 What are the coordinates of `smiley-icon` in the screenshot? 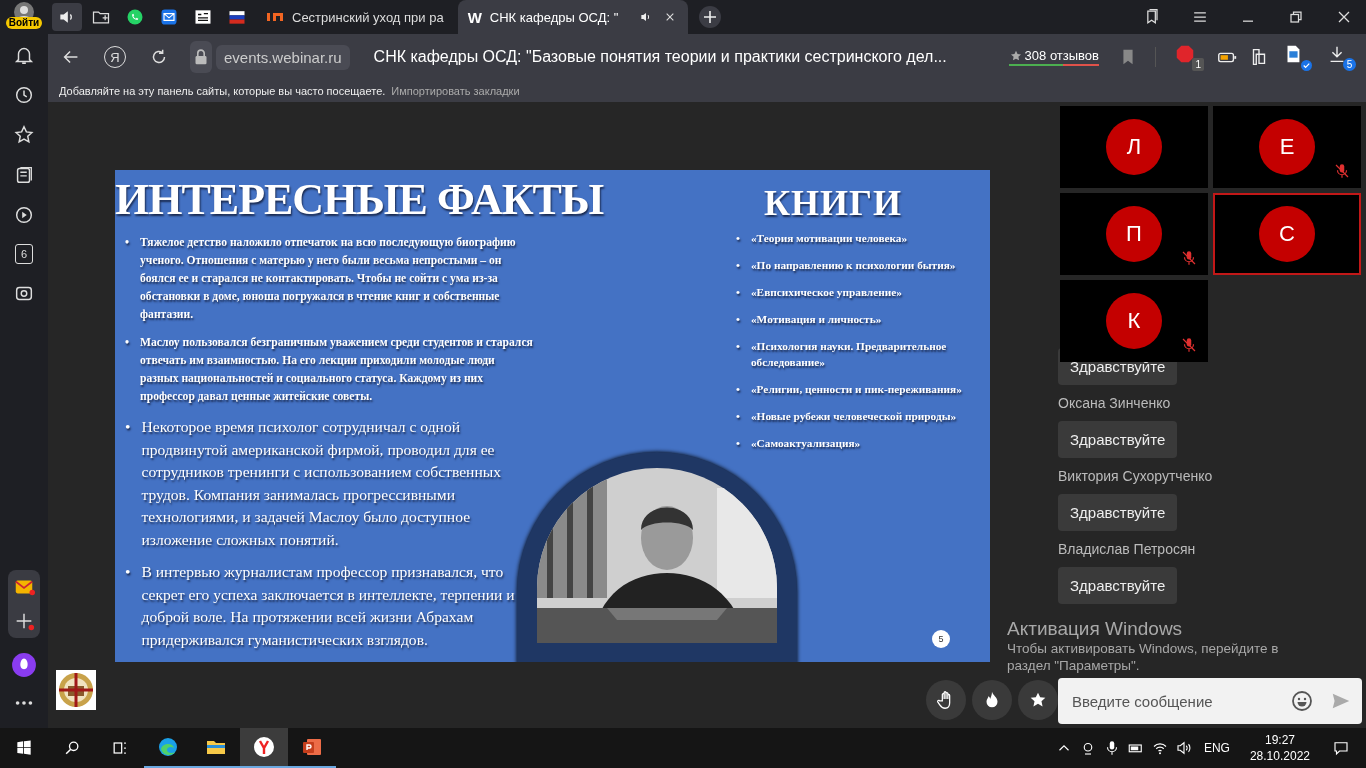 It's located at (1302, 701).